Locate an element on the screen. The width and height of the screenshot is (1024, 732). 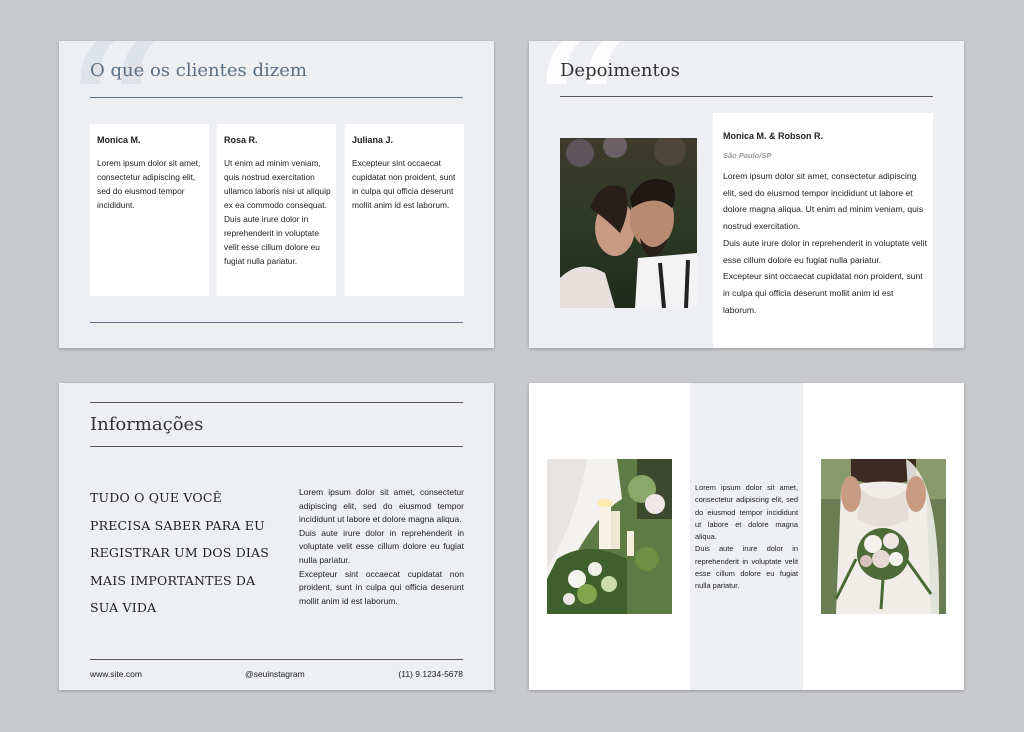
info-heading-line: TUDO O QUE VOCÊ is located at coordinates (156, 497).